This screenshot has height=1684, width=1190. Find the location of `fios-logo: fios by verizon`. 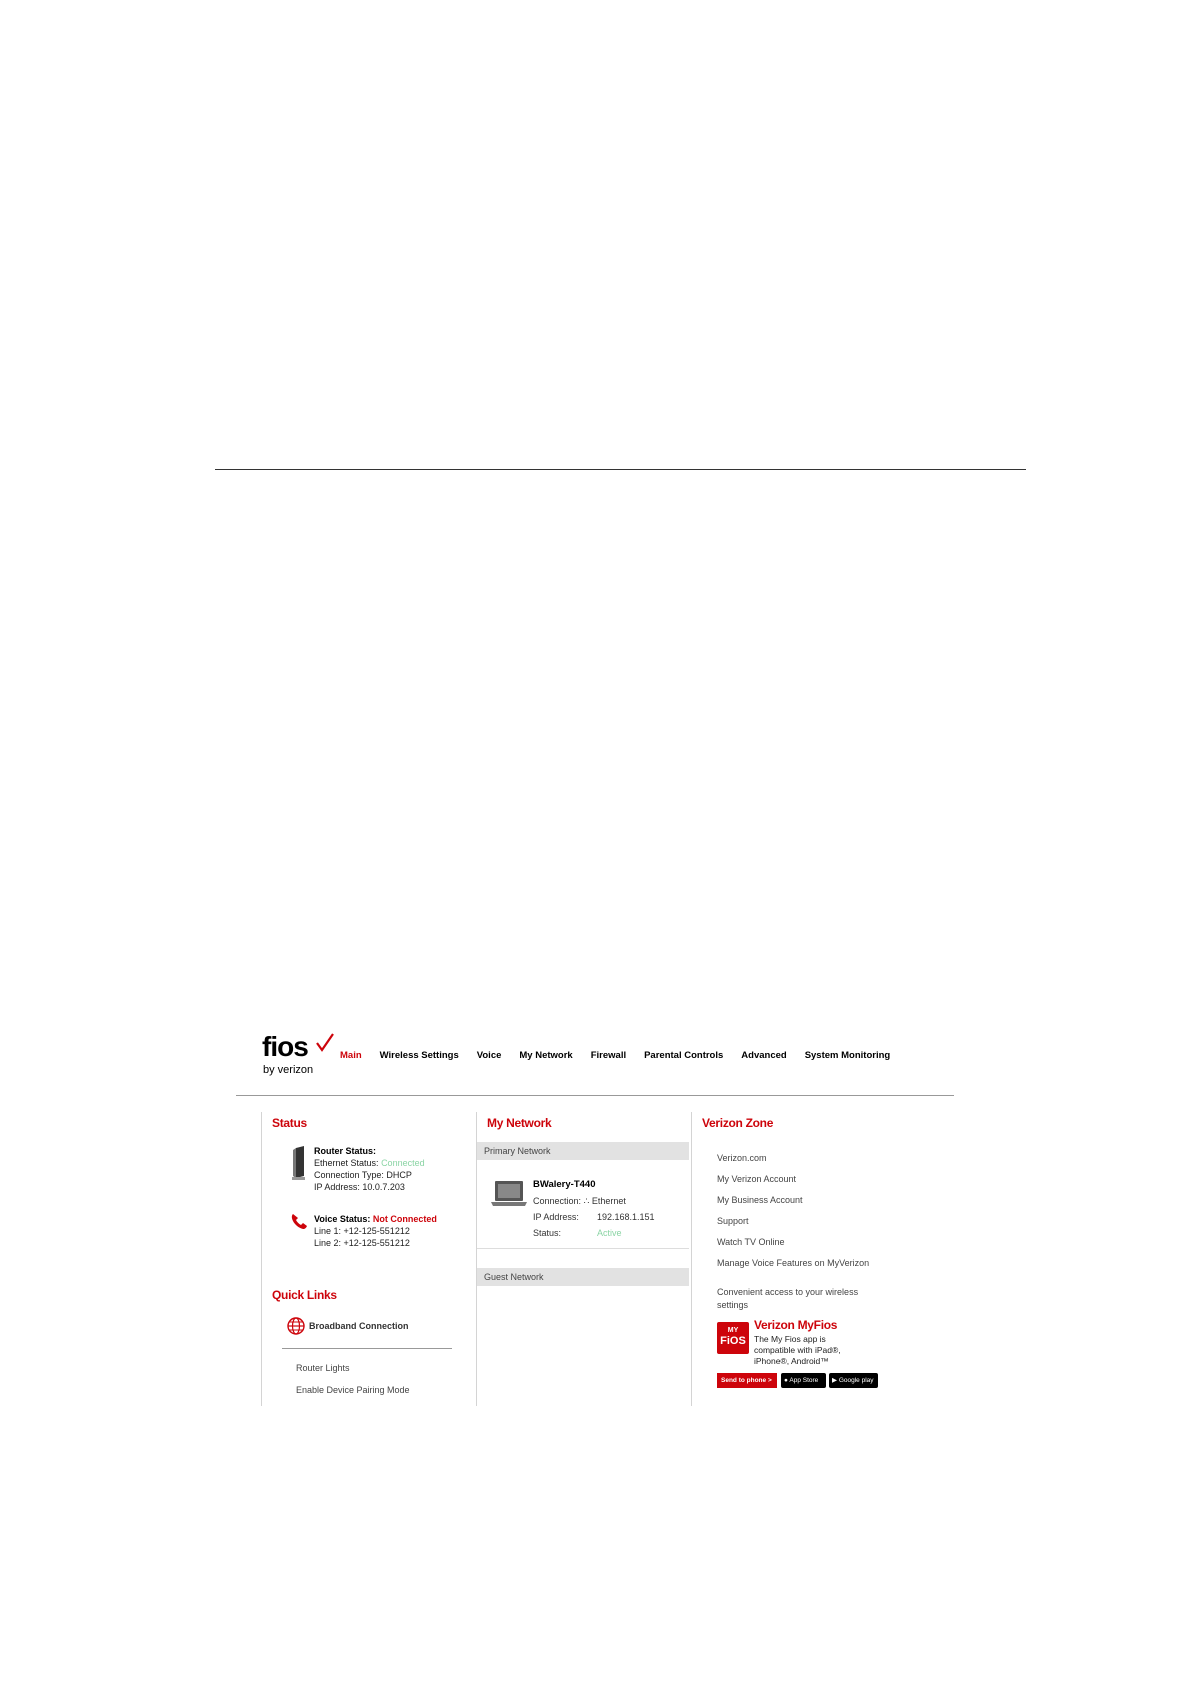

fios-logo: fios by verizon is located at coordinates (301, 1056).